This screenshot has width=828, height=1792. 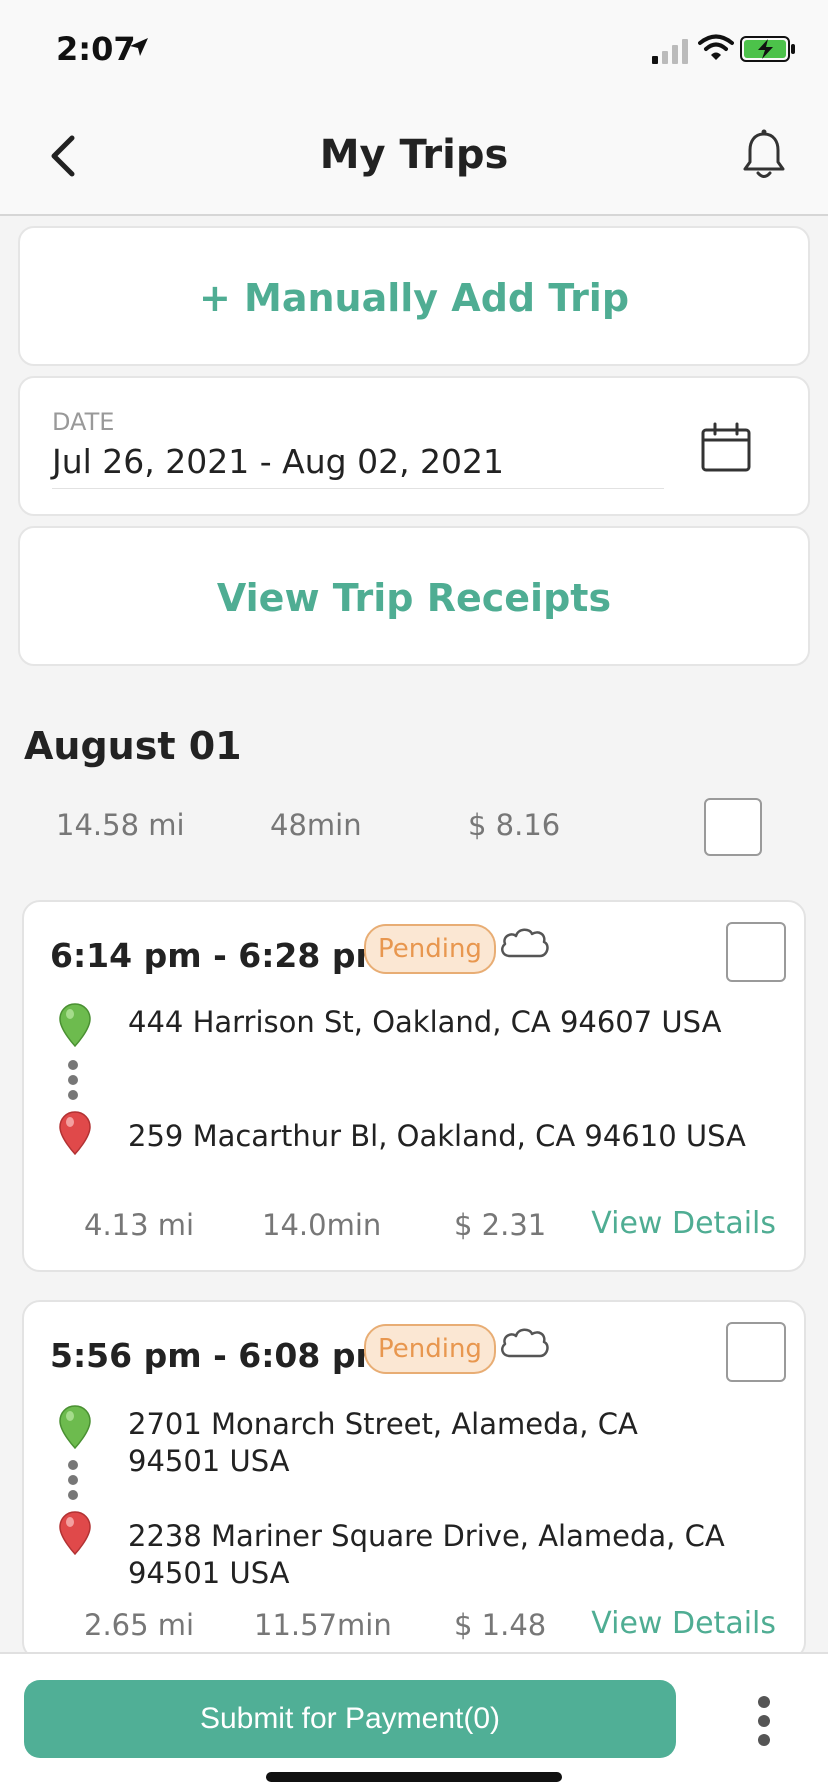 What do you see at coordinates (322, 1225) in the screenshot?
I see `trip-duration: 14.0min` at bounding box center [322, 1225].